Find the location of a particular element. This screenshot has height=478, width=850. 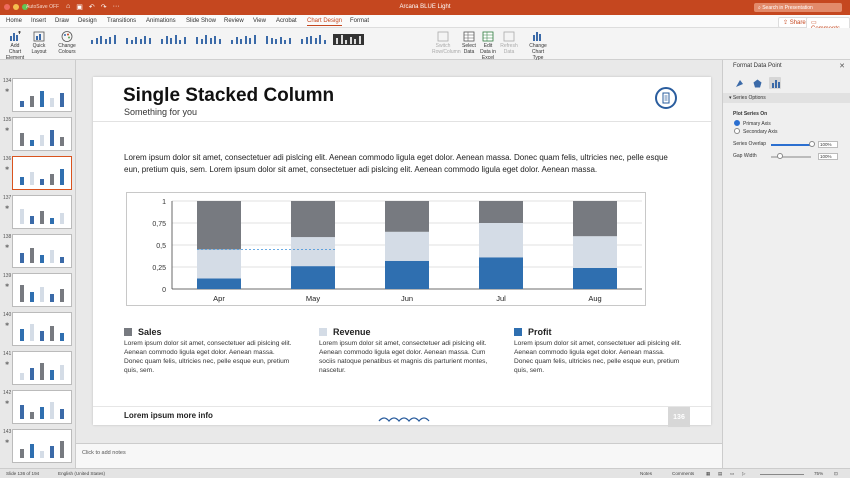

slide-title: Single Stacked Column is located at coordinates (228, 96).